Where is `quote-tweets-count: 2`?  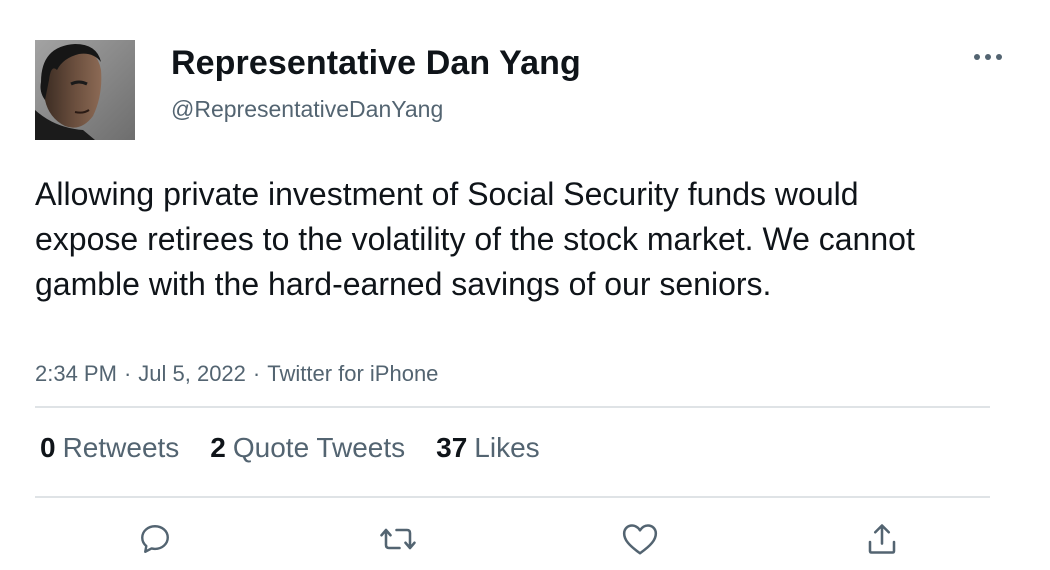 quote-tweets-count: 2 is located at coordinates (218, 447).